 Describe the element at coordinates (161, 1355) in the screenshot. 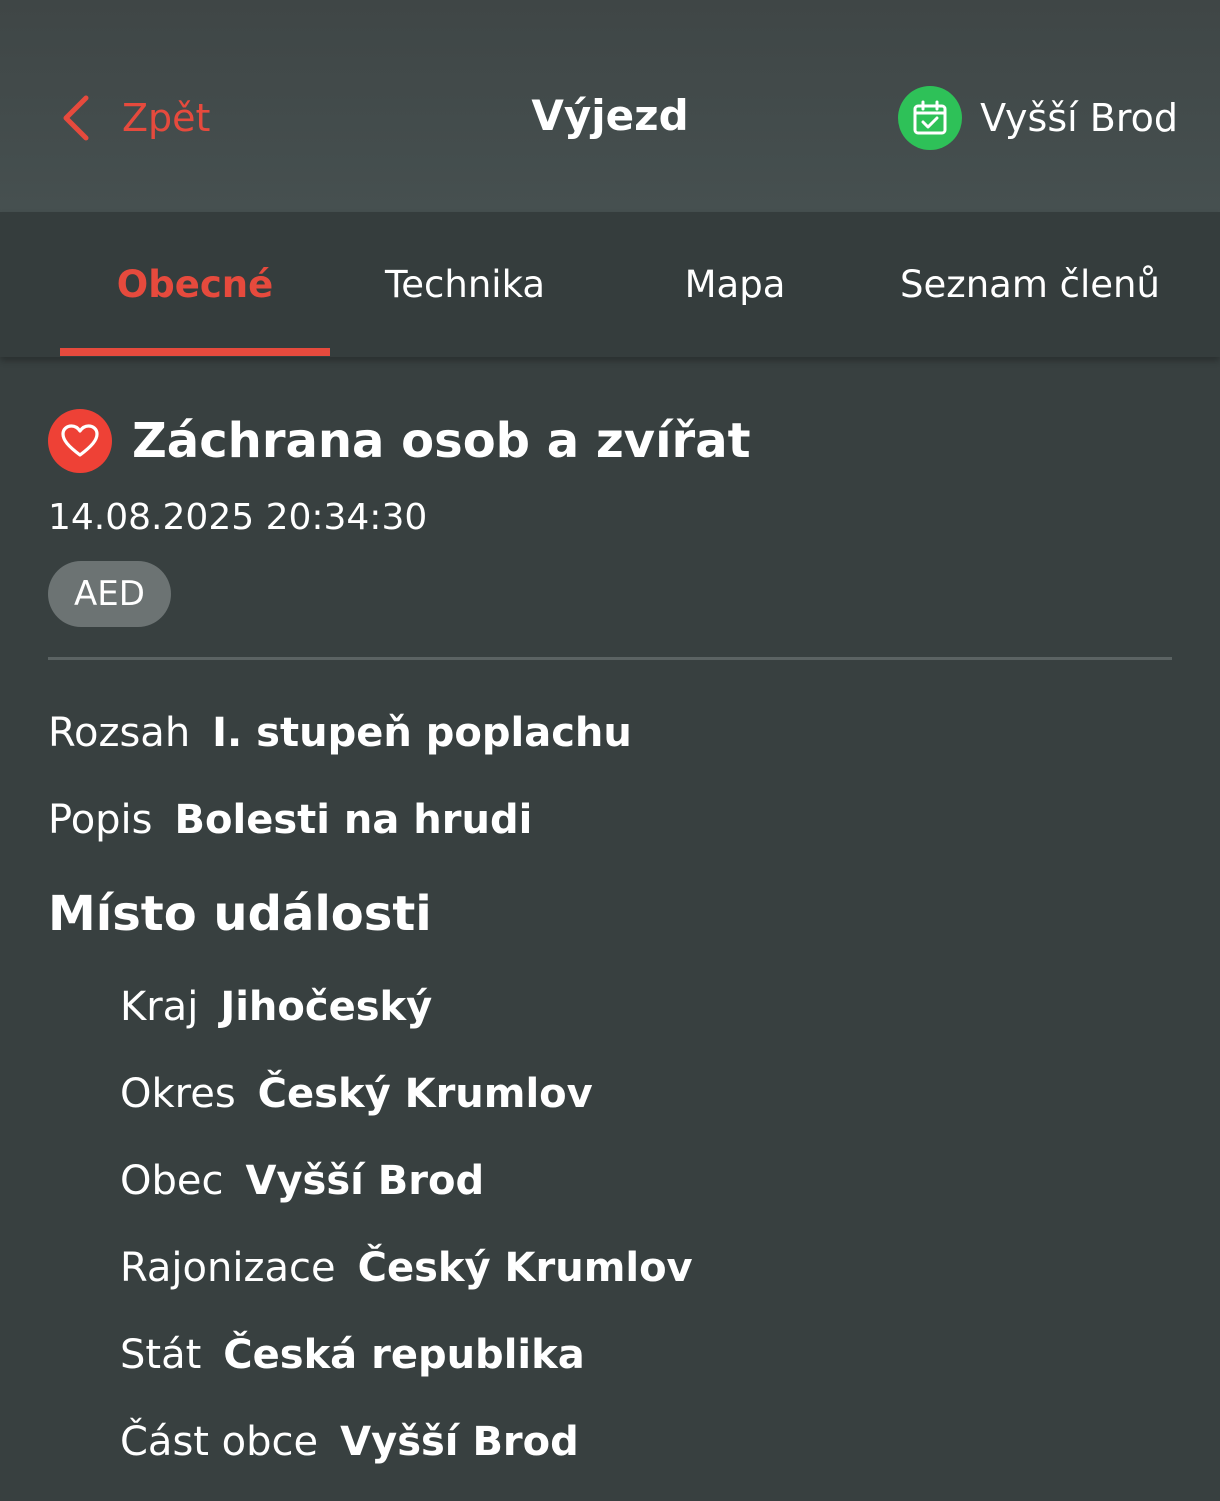

I see `location-label: Stát` at that location.